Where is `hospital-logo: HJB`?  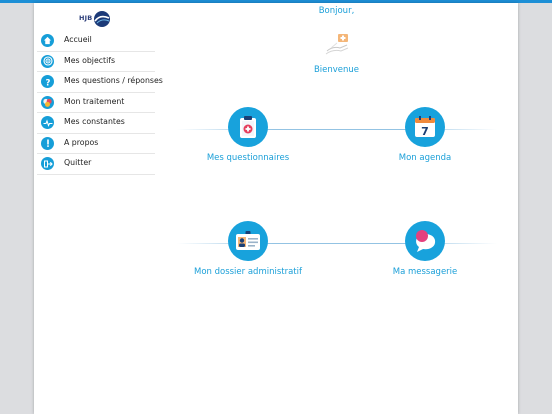
hospital-logo: HJB is located at coordinates (95, 19).